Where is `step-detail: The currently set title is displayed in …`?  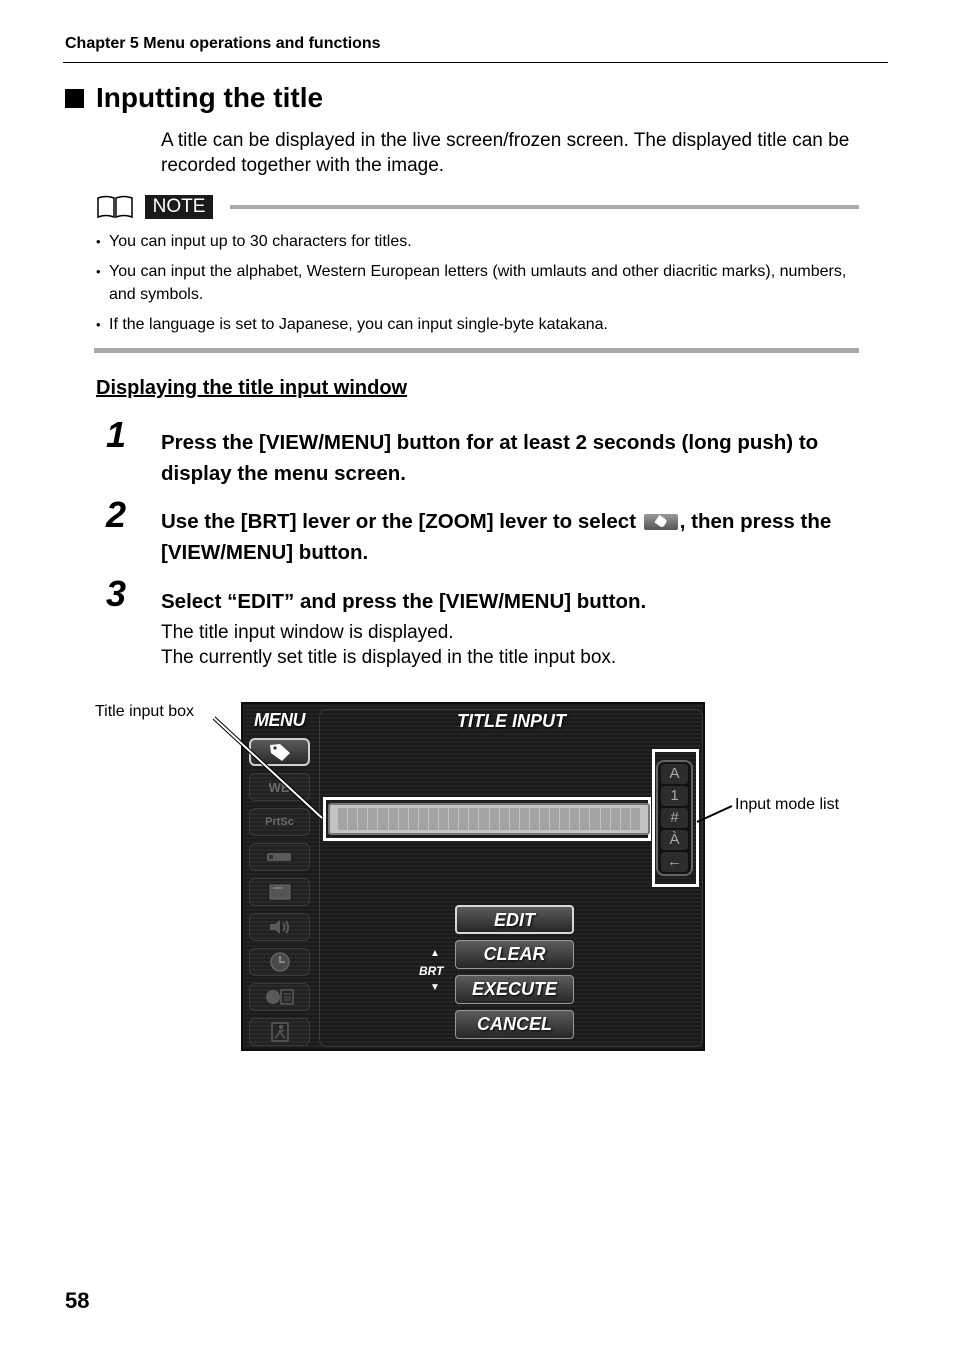
step-detail: The currently set title is displayed in … is located at coordinates (389, 657).